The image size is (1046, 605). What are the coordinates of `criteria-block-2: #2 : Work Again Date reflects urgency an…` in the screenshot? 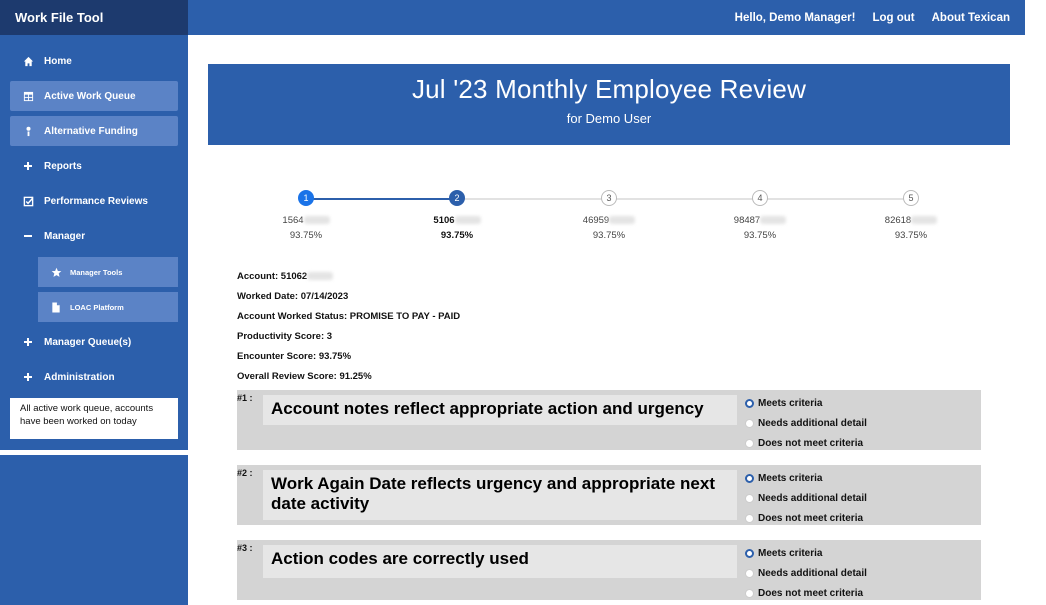 It's located at (609, 495).